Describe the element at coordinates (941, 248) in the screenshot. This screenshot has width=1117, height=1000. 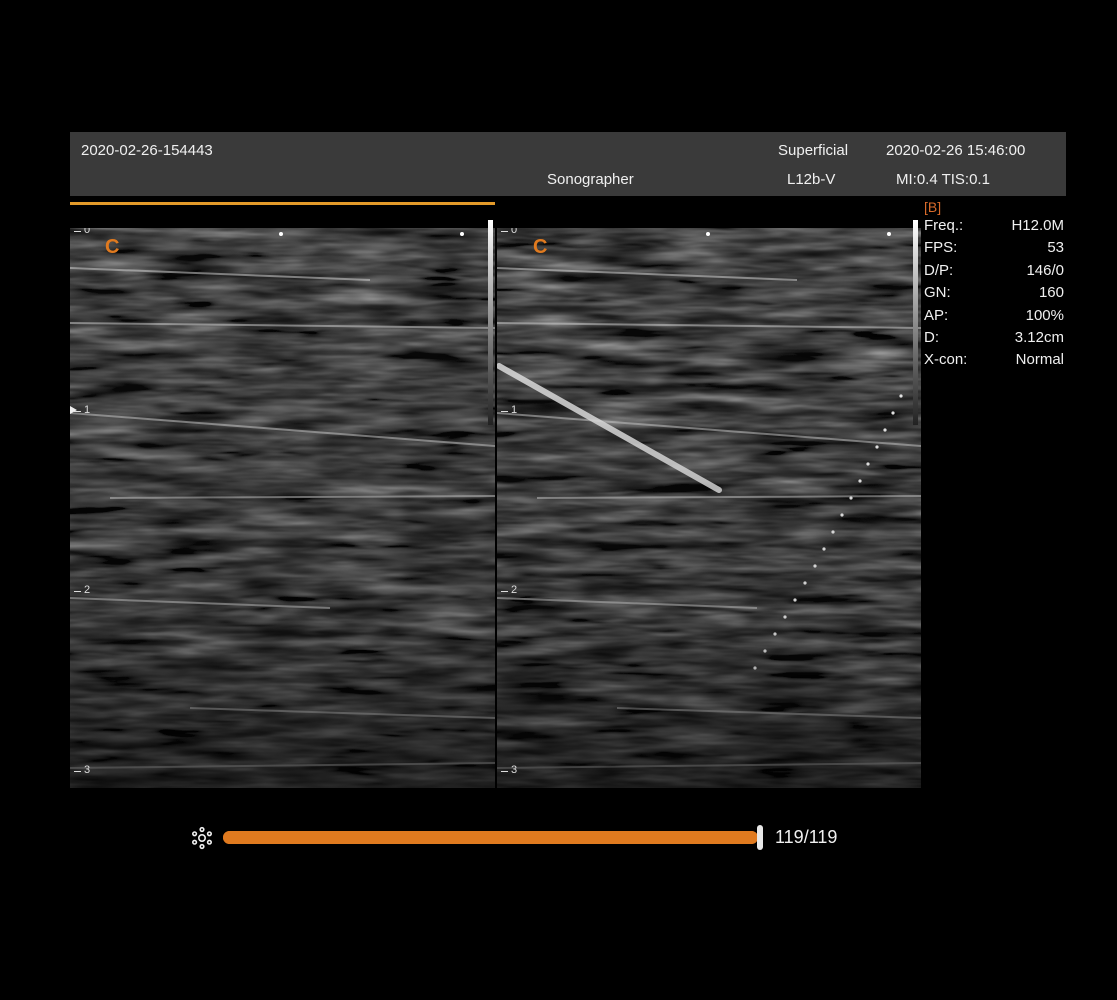
I see `param-label: FPS:` at that location.